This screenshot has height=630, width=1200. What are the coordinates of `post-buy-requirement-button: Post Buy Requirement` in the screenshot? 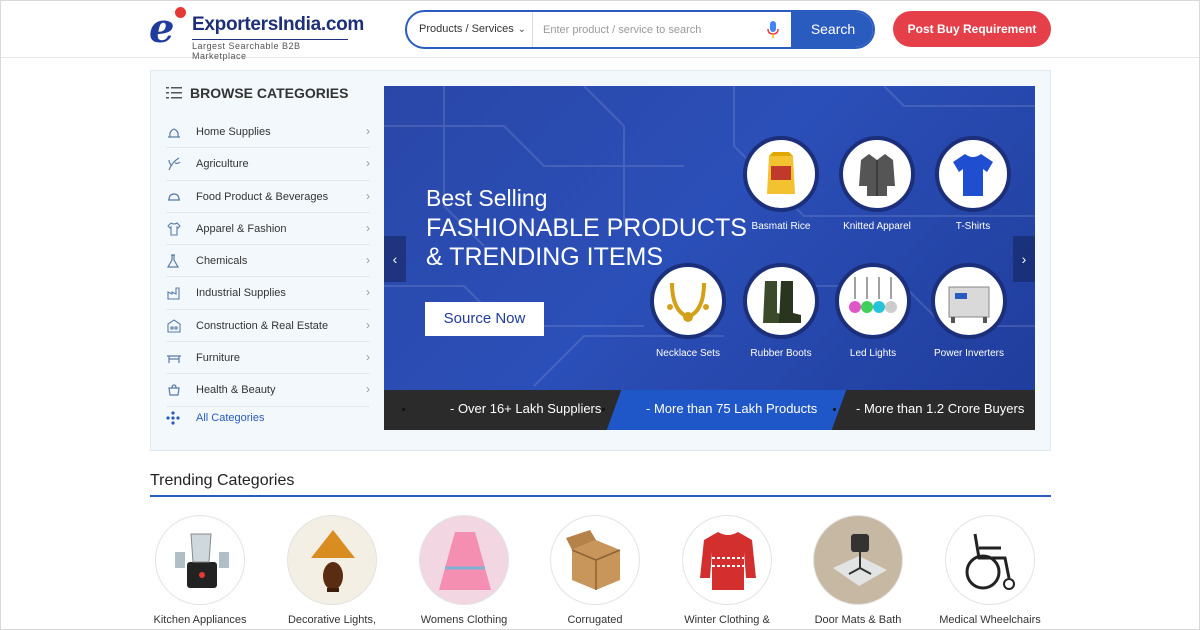 It's located at (972, 29).